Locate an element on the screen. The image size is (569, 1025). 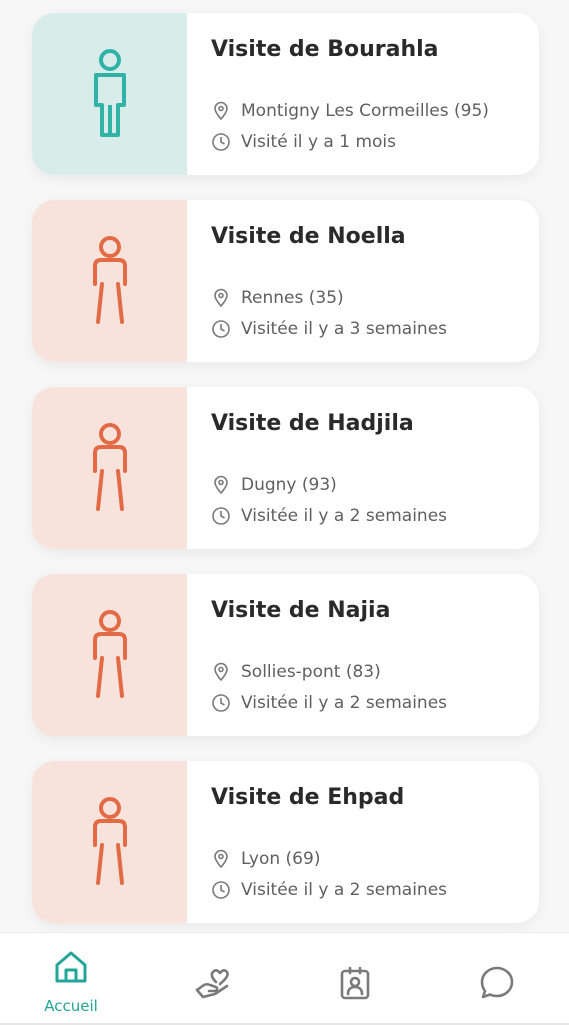
visit-location-text: Rennes (35) is located at coordinates (292, 298).